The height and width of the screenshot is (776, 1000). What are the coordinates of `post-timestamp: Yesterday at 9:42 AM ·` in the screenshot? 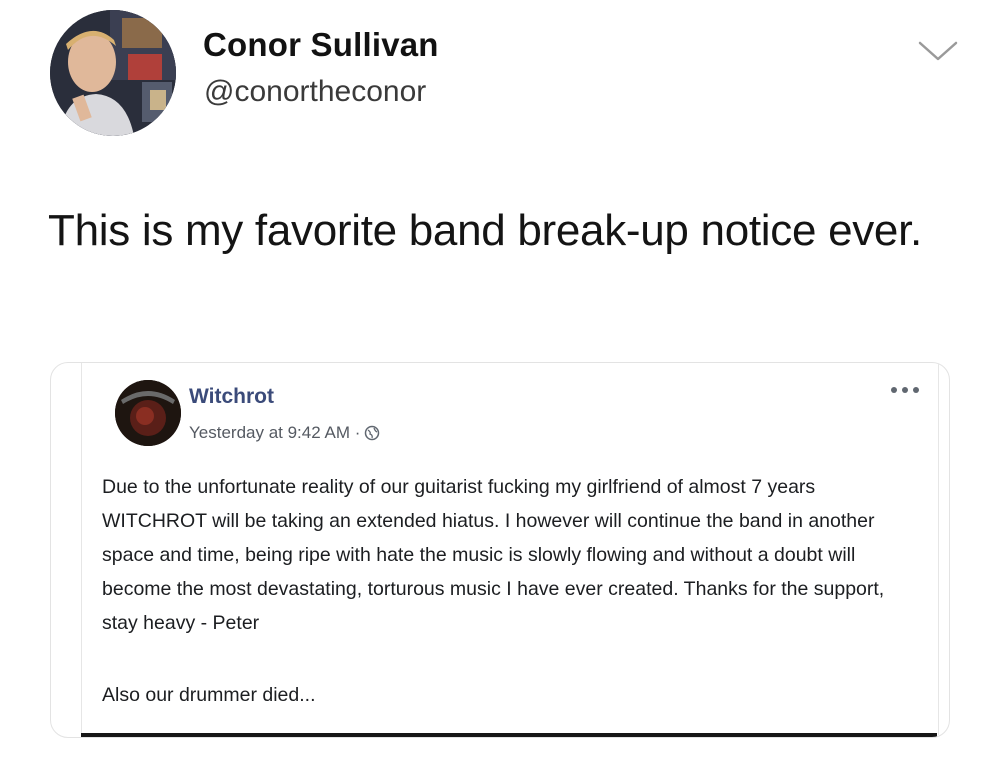 It's located at (274, 433).